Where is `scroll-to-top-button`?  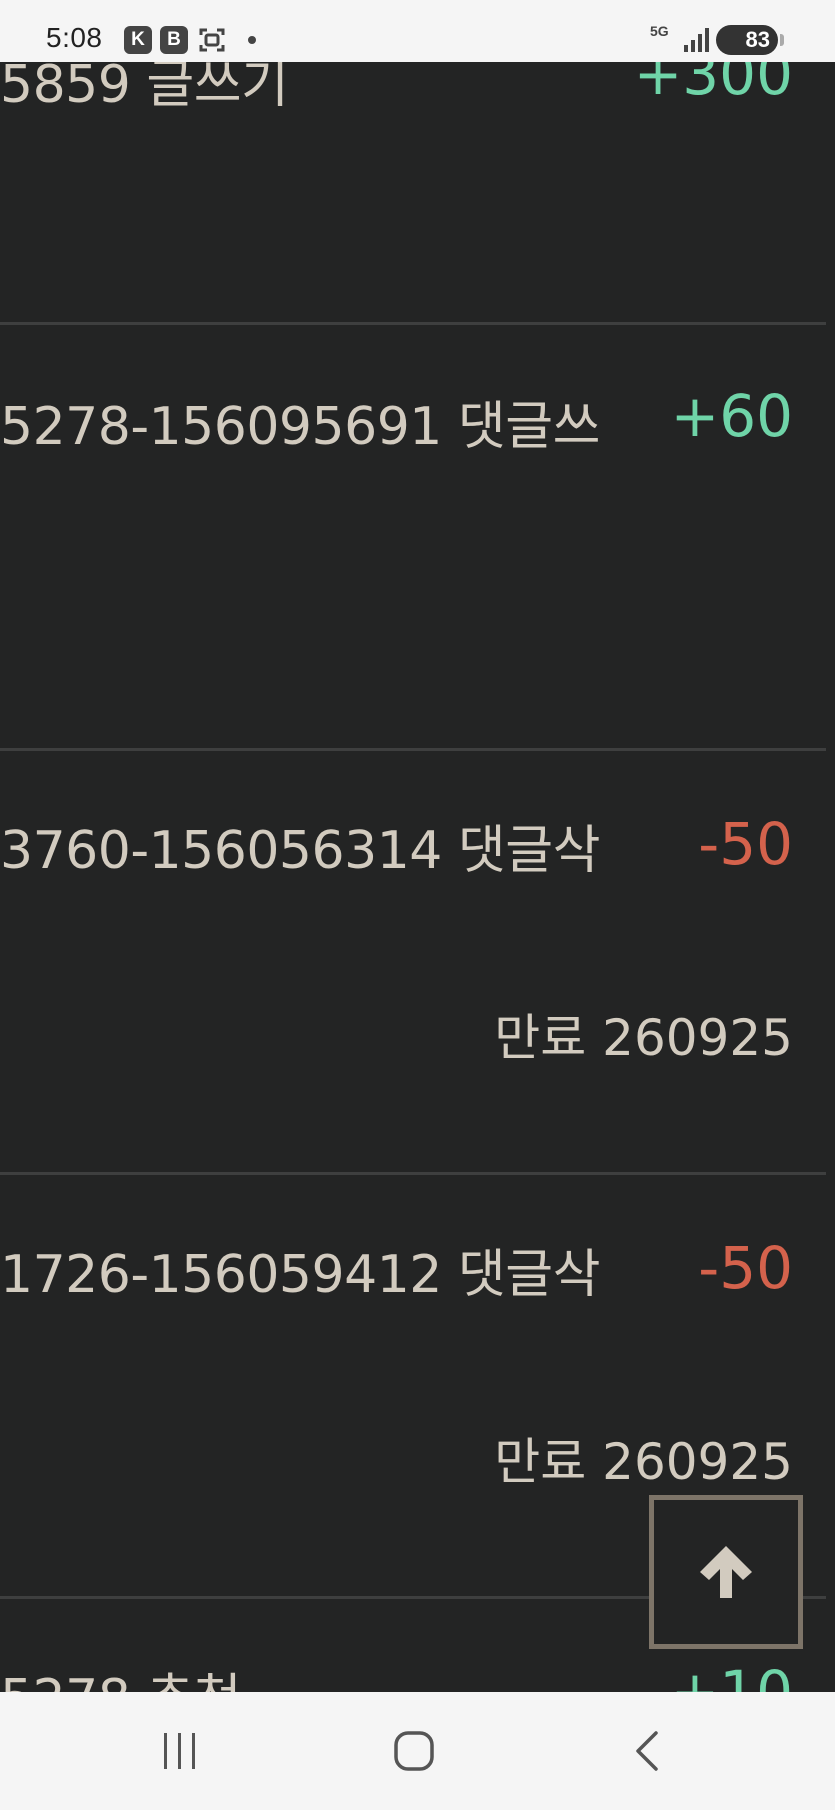 scroll-to-top-button is located at coordinates (726, 1572).